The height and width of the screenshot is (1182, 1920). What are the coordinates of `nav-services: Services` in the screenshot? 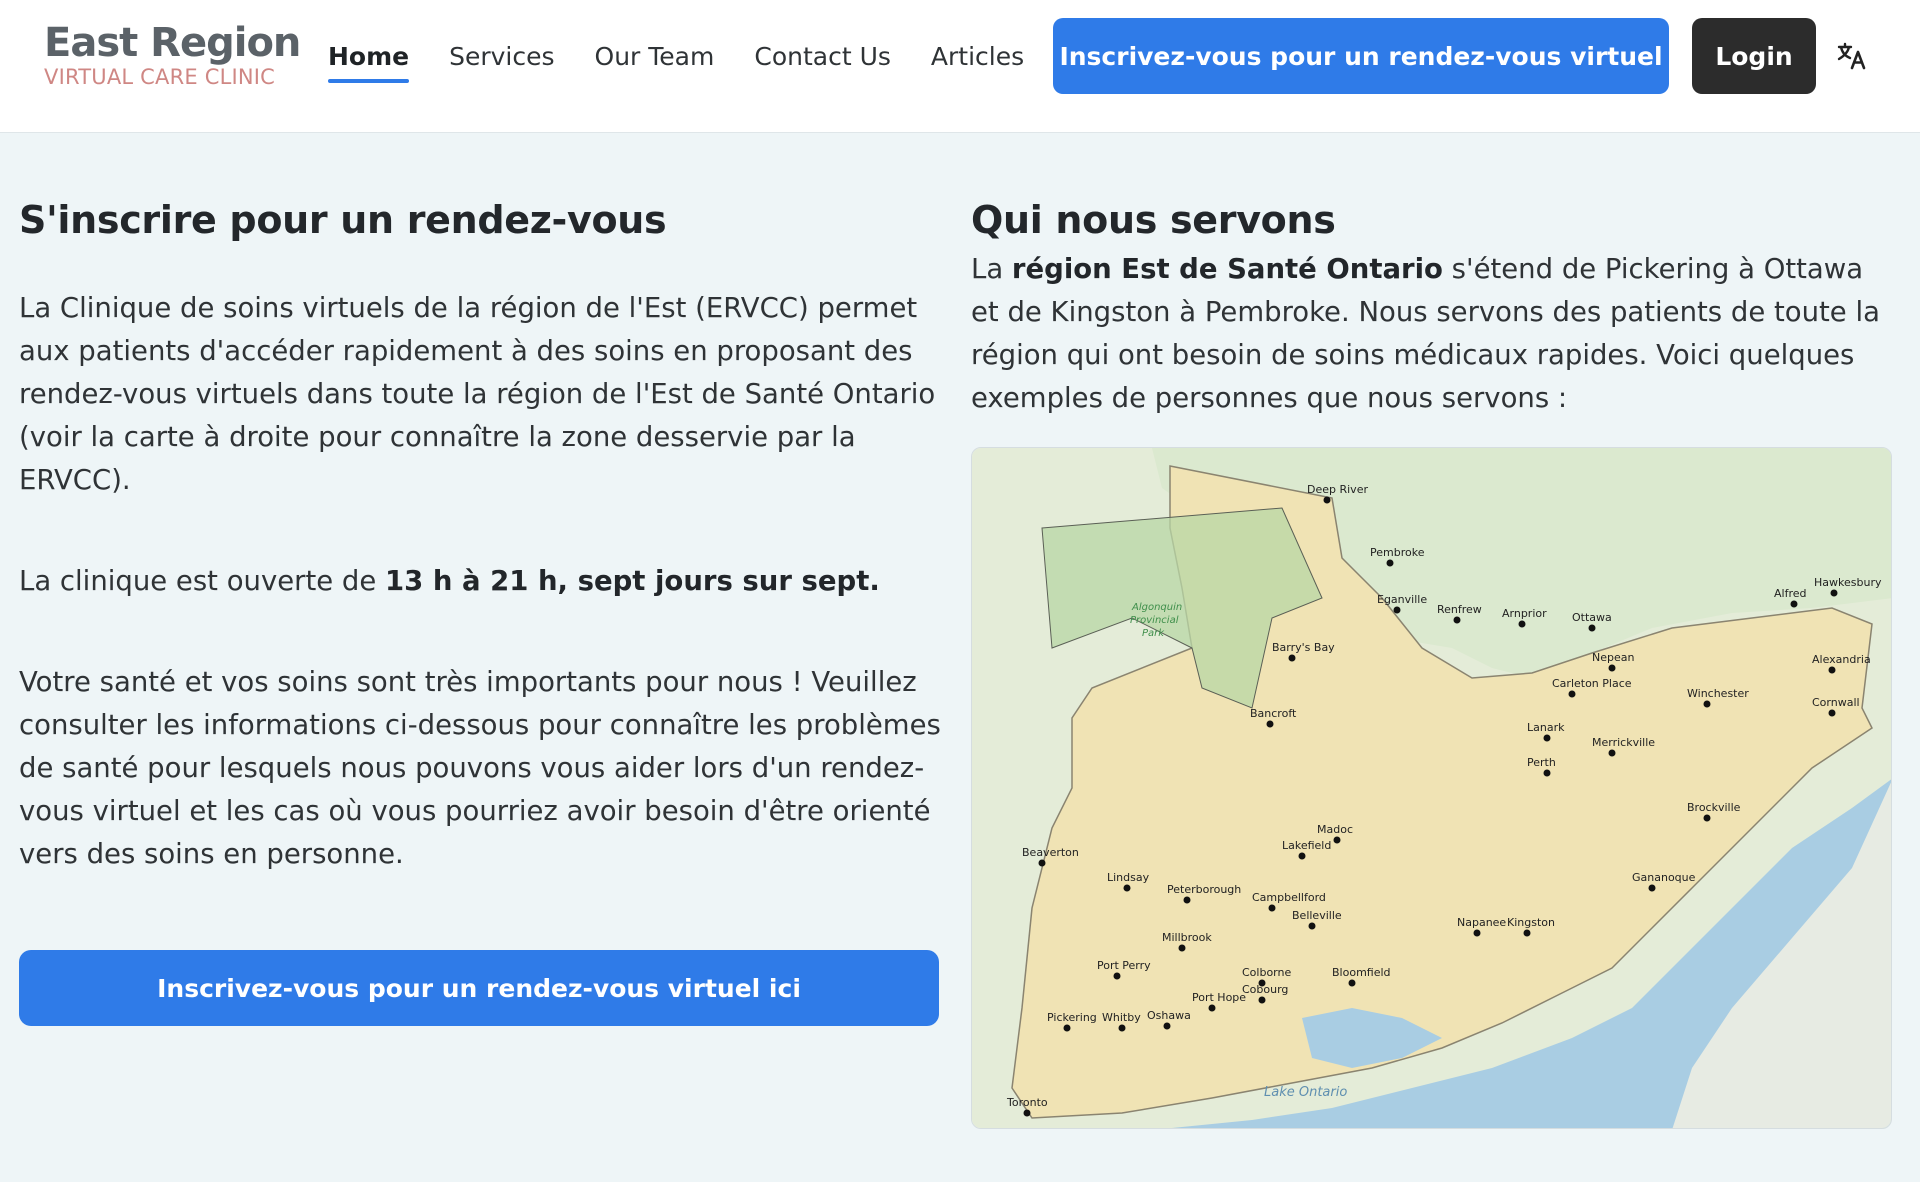 It's located at (501, 56).